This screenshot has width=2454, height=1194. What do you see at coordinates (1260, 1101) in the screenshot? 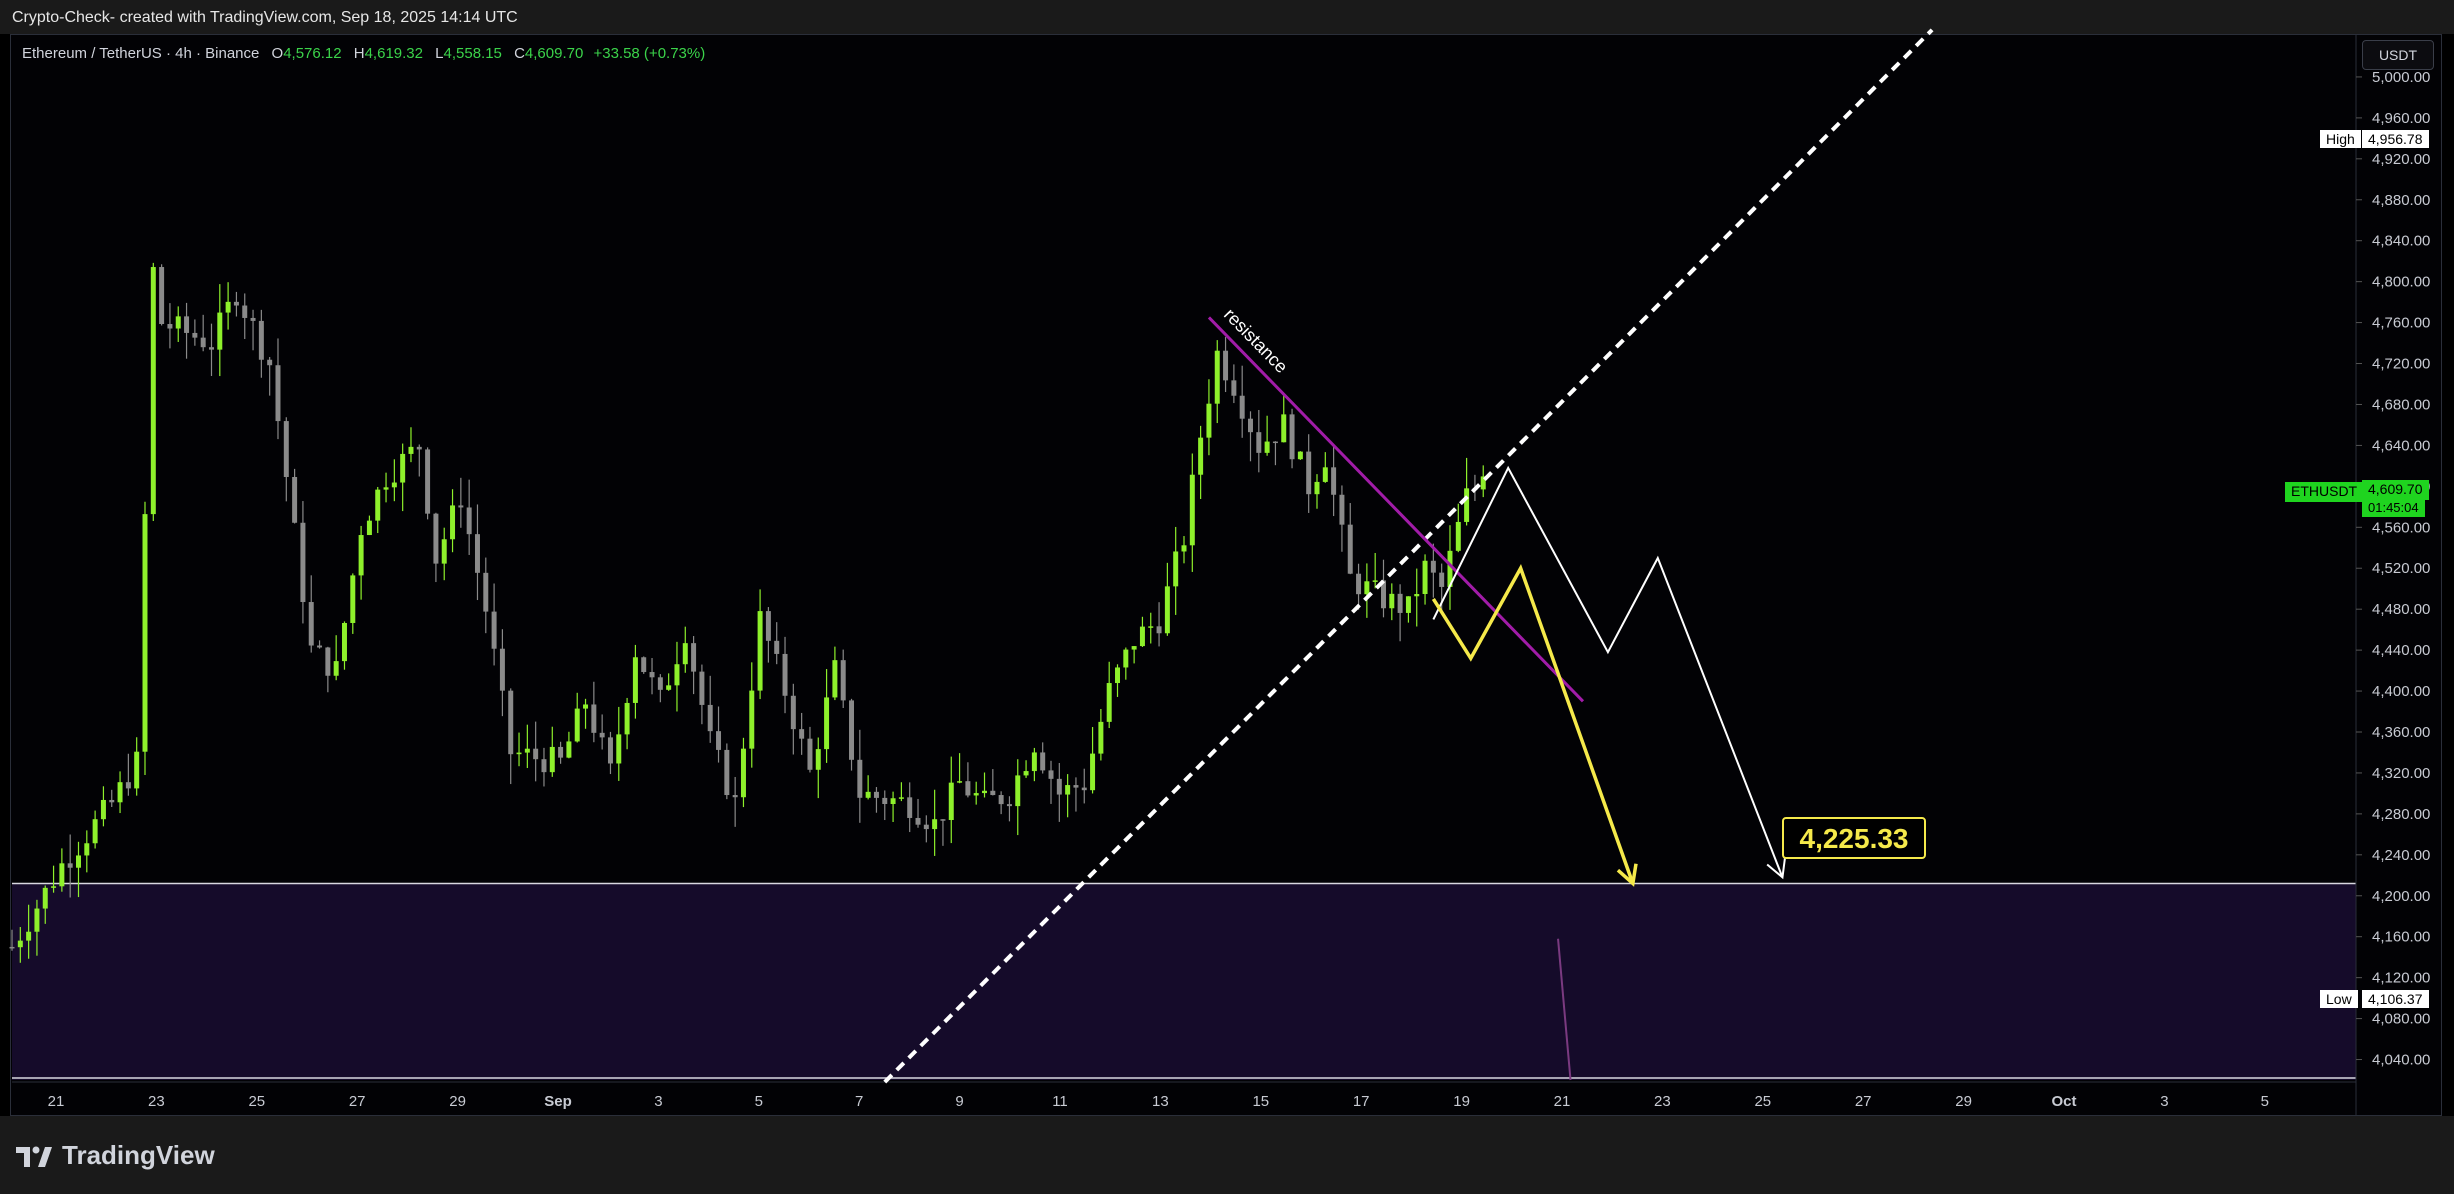
I see `time-axis-label: 15` at bounding box center [1260, 1101].